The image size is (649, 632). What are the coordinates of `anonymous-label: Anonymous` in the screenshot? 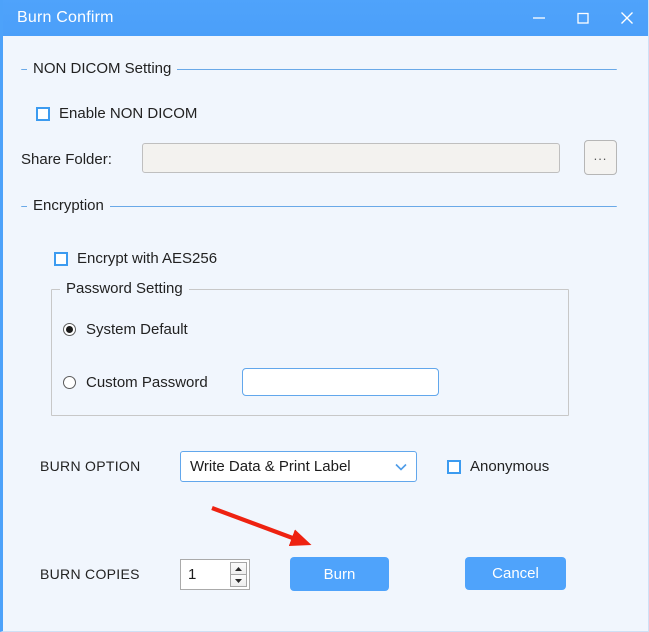 It's located at (510, 466).